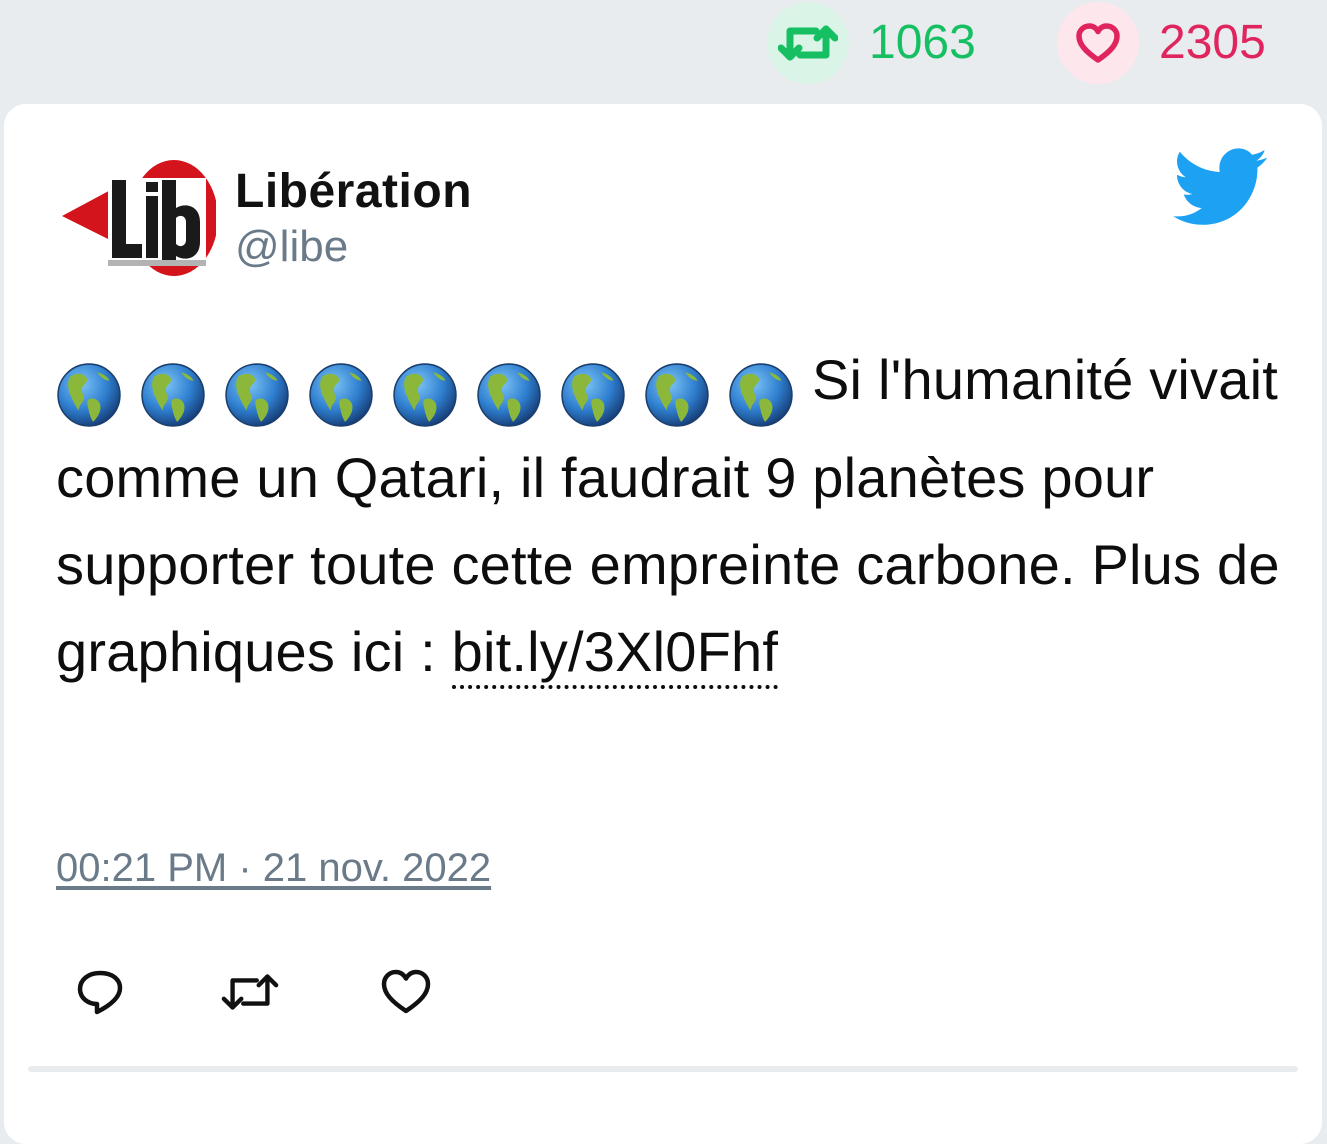 This screenshot has width=1327, height=1144. I want to click on reply-icon, so click(100, 992).